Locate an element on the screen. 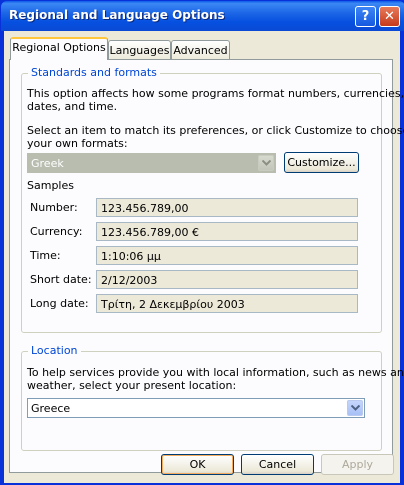 This screenshot has height=485, width=404. title-bar: Regional and Language Options ? ✕ is located at coordinates (202, 16).